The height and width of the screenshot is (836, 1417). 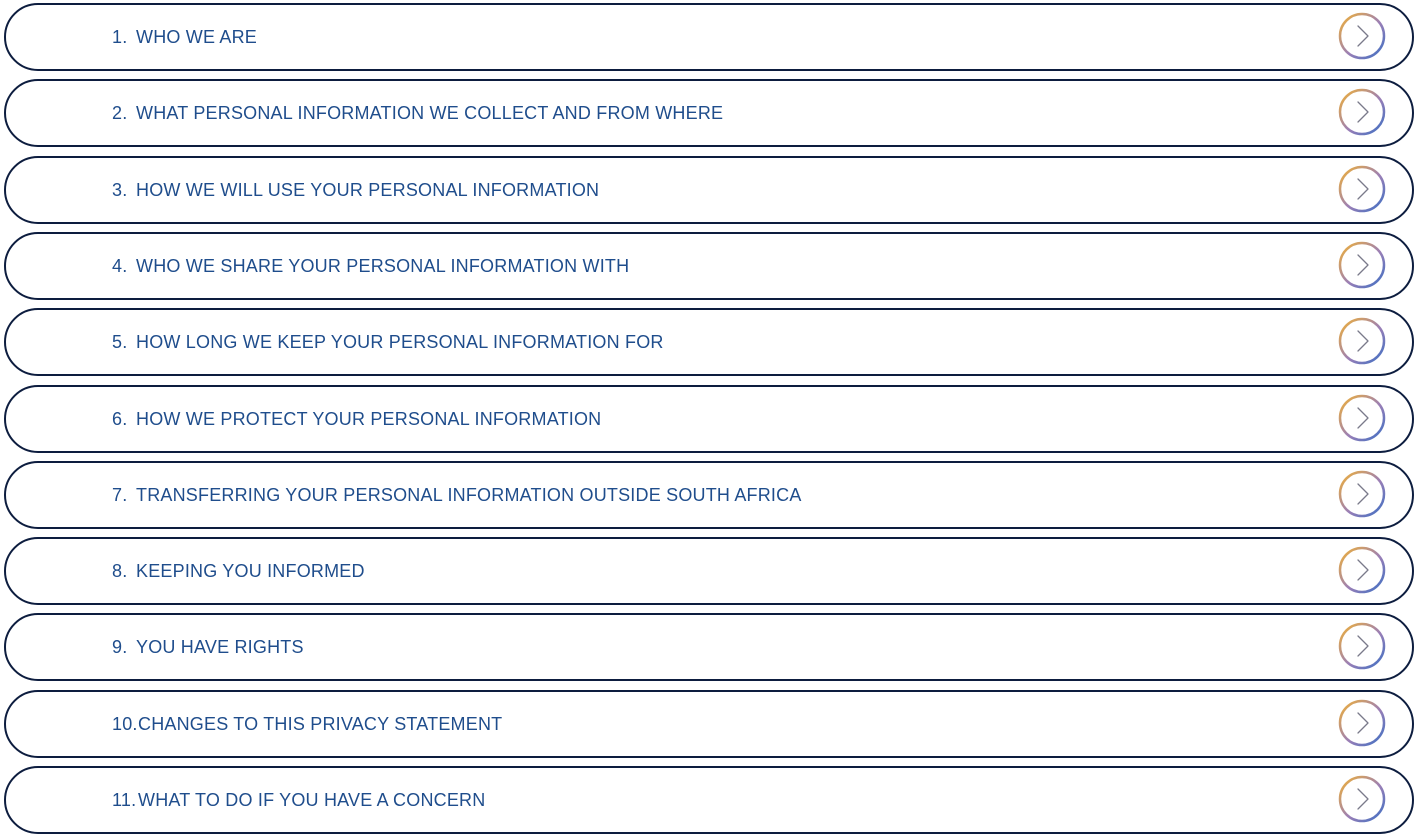 What do you see at coordinates (120, 112) in the screenshot?
I see `section-number: 2.` at bounding box center [120, 112].